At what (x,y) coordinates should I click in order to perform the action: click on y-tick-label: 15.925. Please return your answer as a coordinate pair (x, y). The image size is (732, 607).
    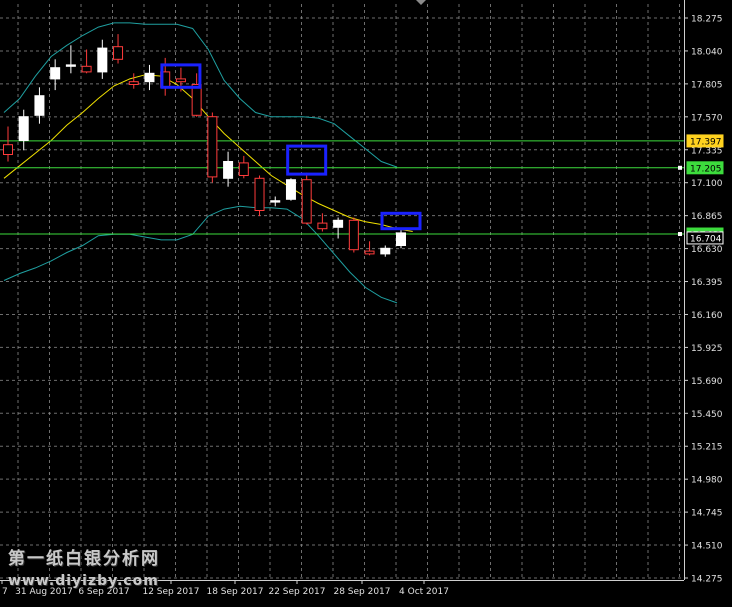
    Looking at the image, I should click on (707, 349).